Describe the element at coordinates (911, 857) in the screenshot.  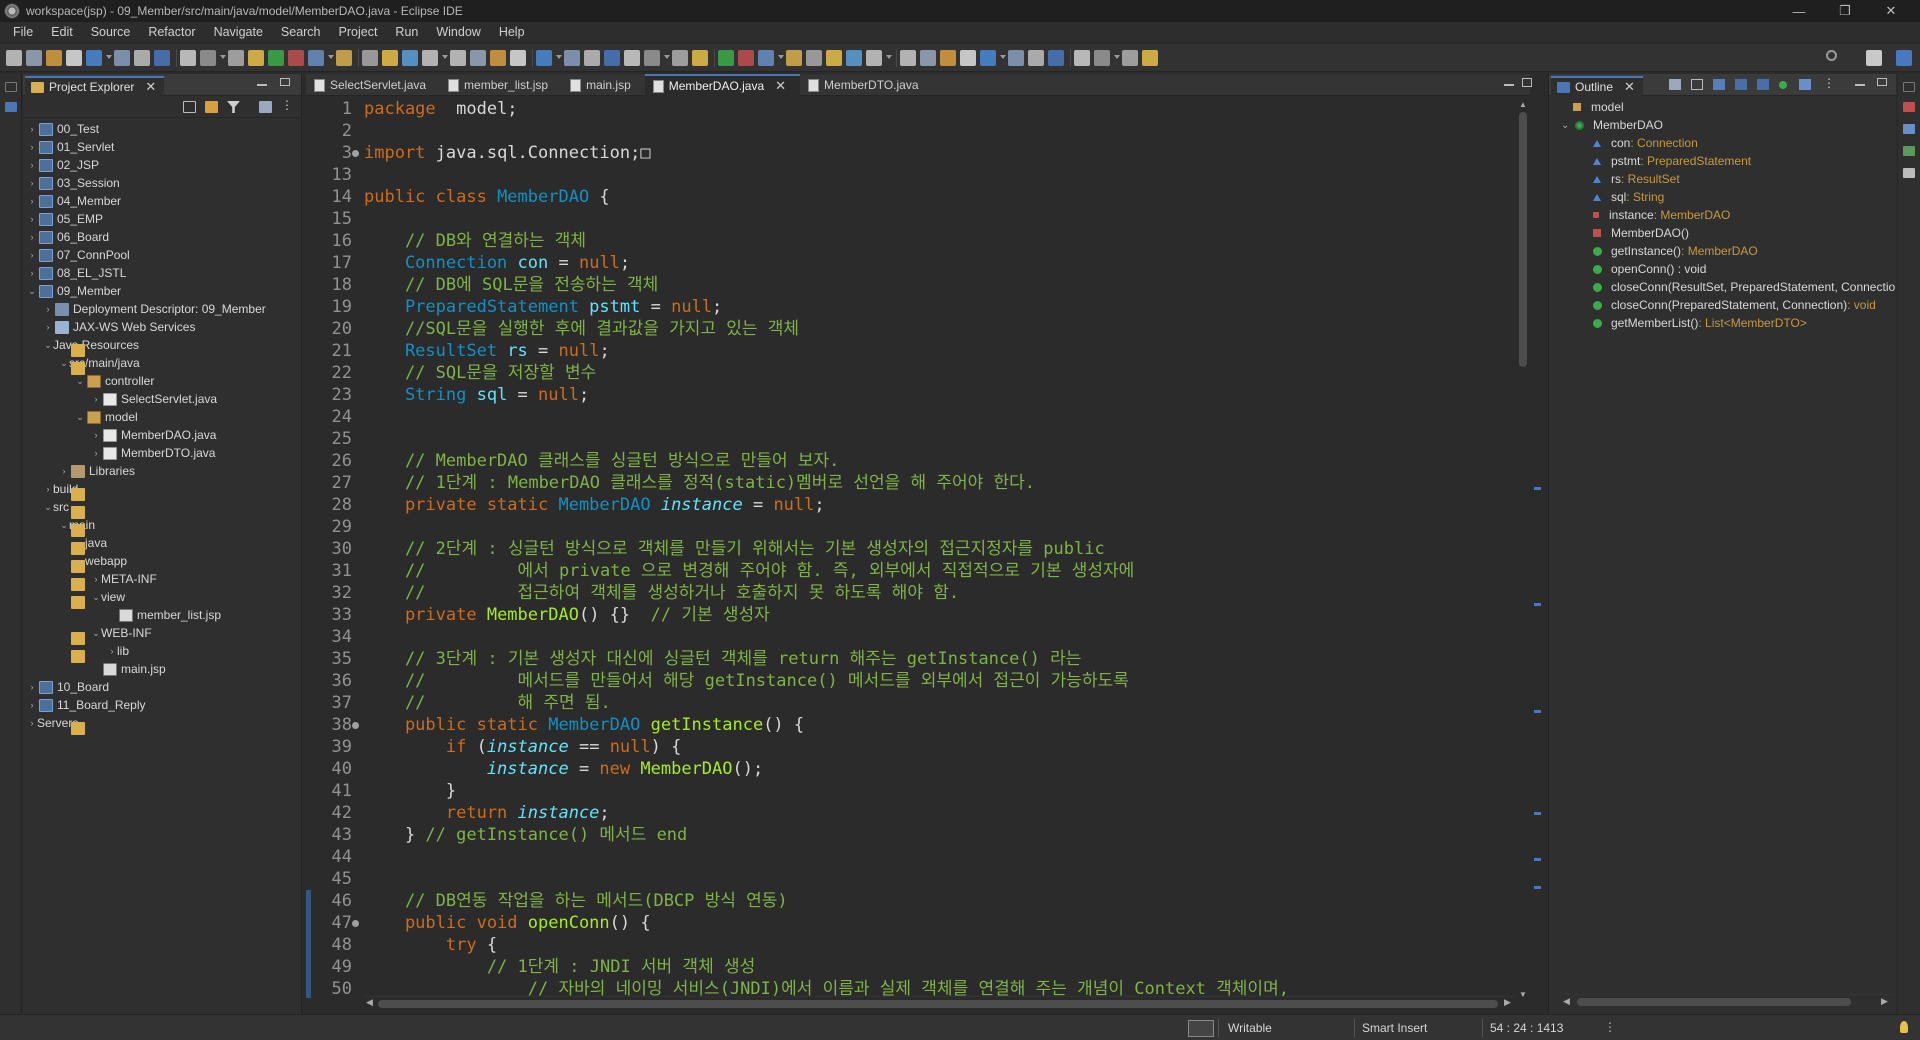
I see `code-line: 44` at that location.